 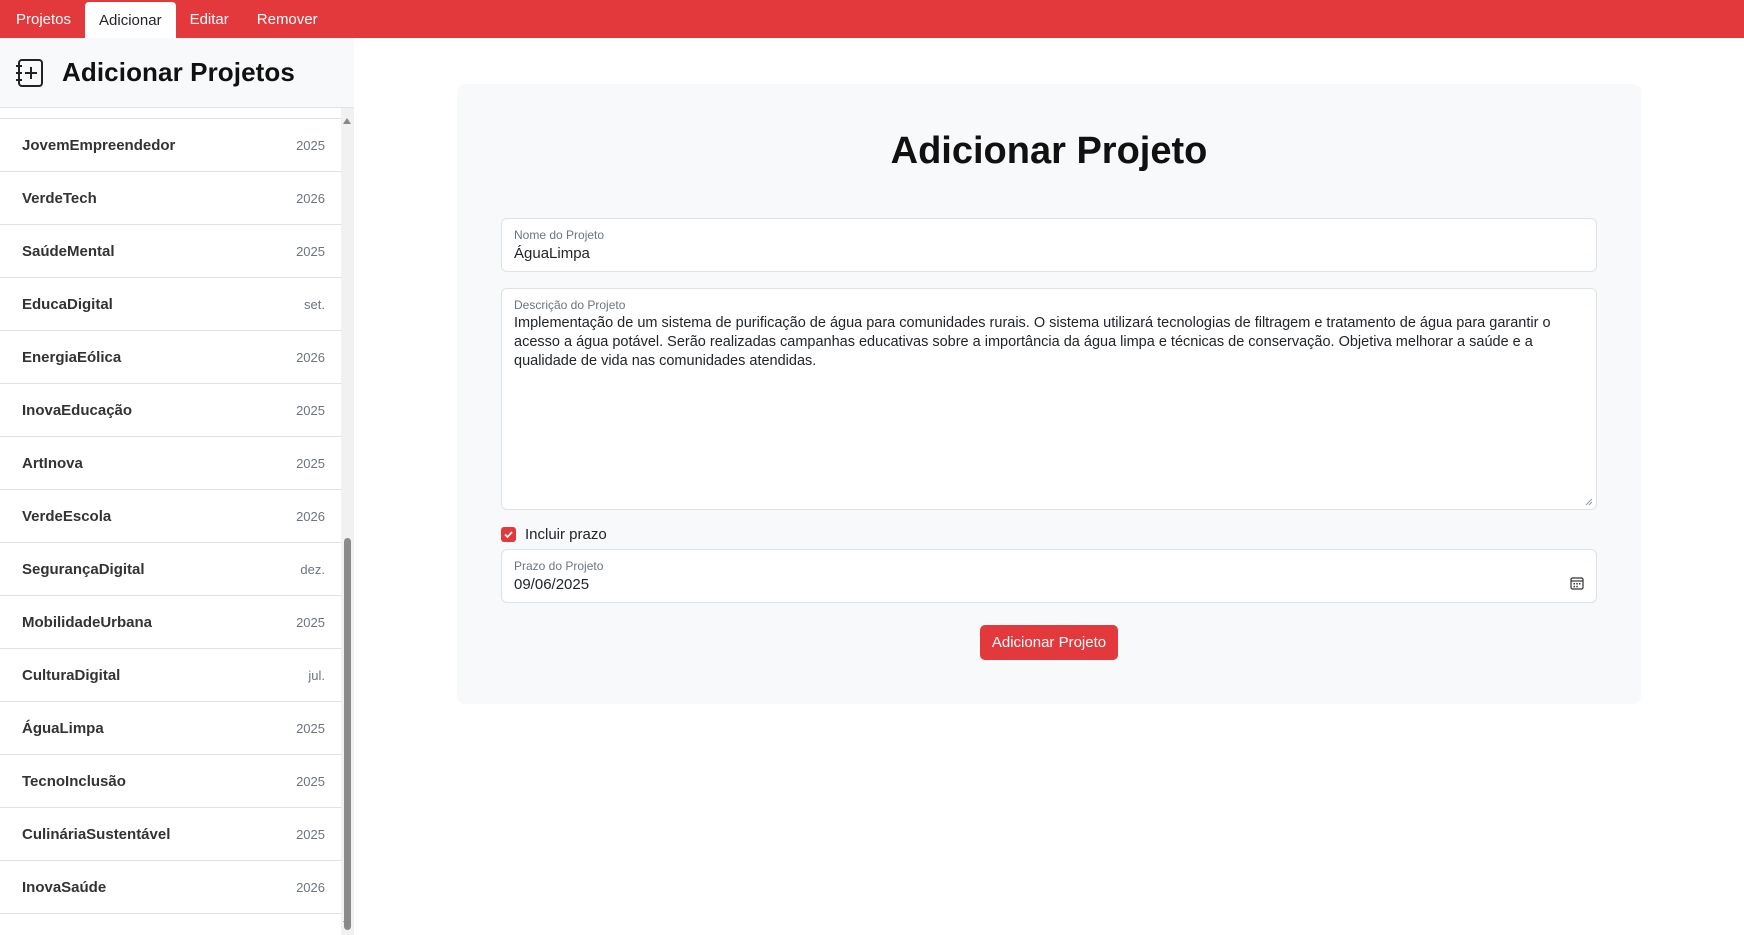 I want to click on sidebar-header: Adicionar Projetos, so click(x=177, y=73).